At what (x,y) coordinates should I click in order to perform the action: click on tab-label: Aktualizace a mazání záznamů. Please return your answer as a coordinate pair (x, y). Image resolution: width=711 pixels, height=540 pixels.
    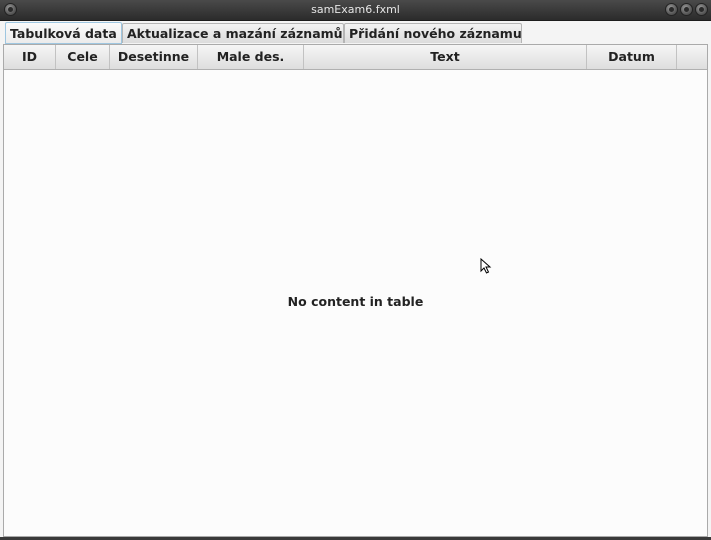
    Looking at the image, I should click on (235, 33).